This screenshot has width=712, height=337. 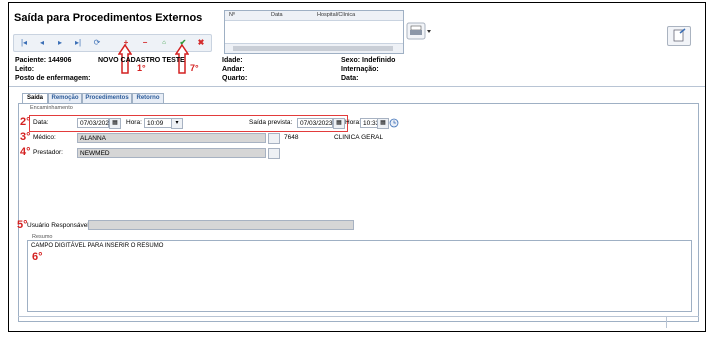 What do you see at coordinates (274, 138) in the screenshot?
I see `medico-lookup-button` at bounding box center [274, 138].